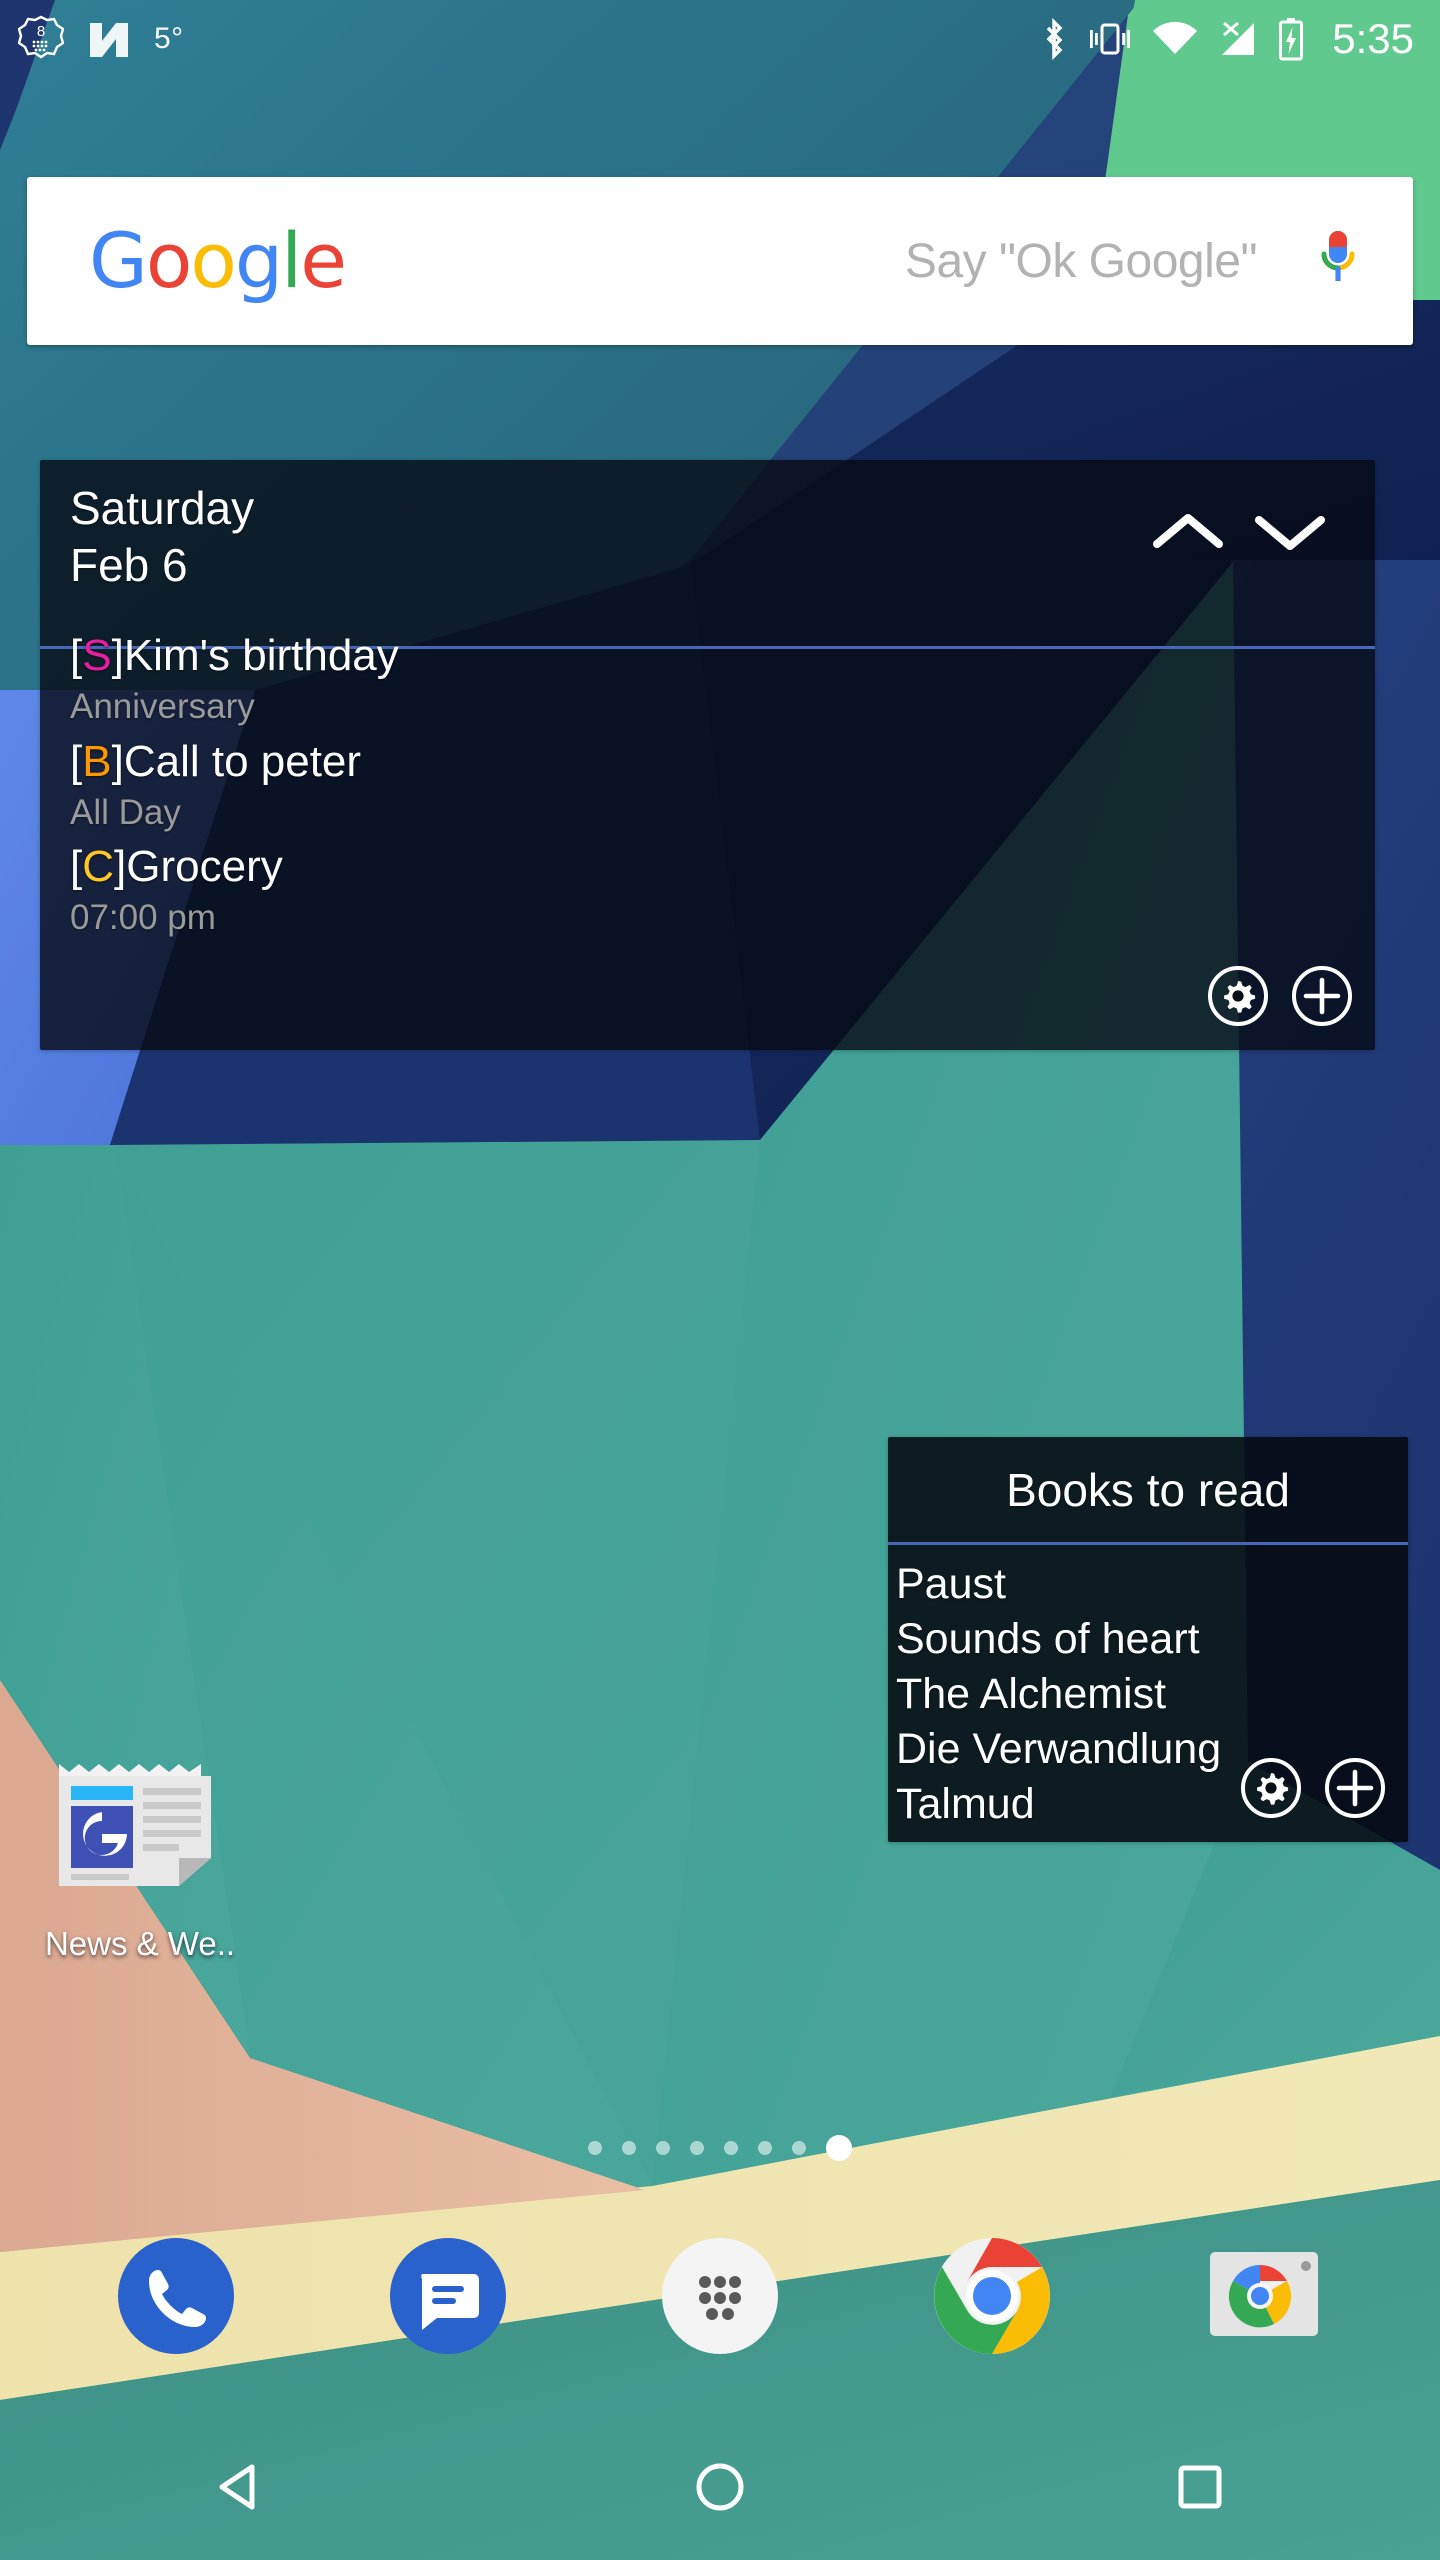 This screenshot has height=2560, width=1440. What do you see at coordinates (720, 39) in the screenshot?
I see `status-bar: 8 5° 5:35` at bounding box center [720, 39].